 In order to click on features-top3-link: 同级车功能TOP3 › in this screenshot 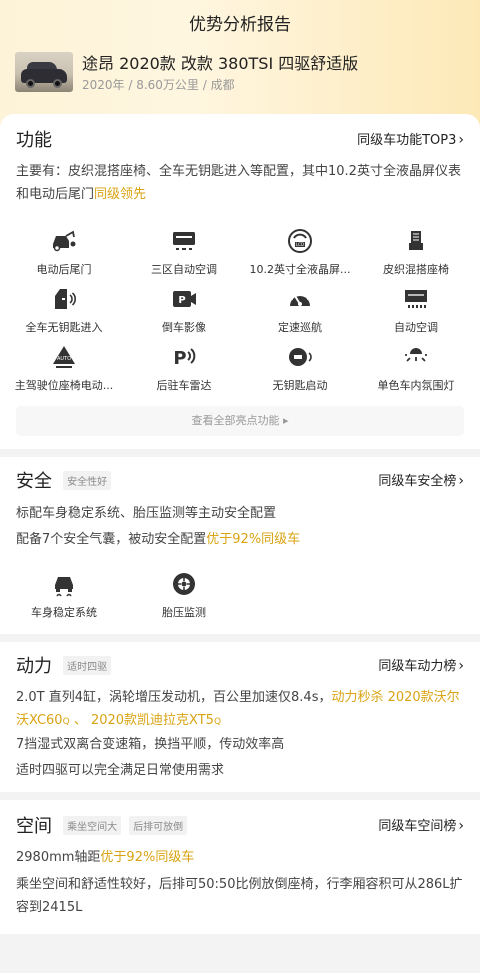, I will do `click(410, 138)`.